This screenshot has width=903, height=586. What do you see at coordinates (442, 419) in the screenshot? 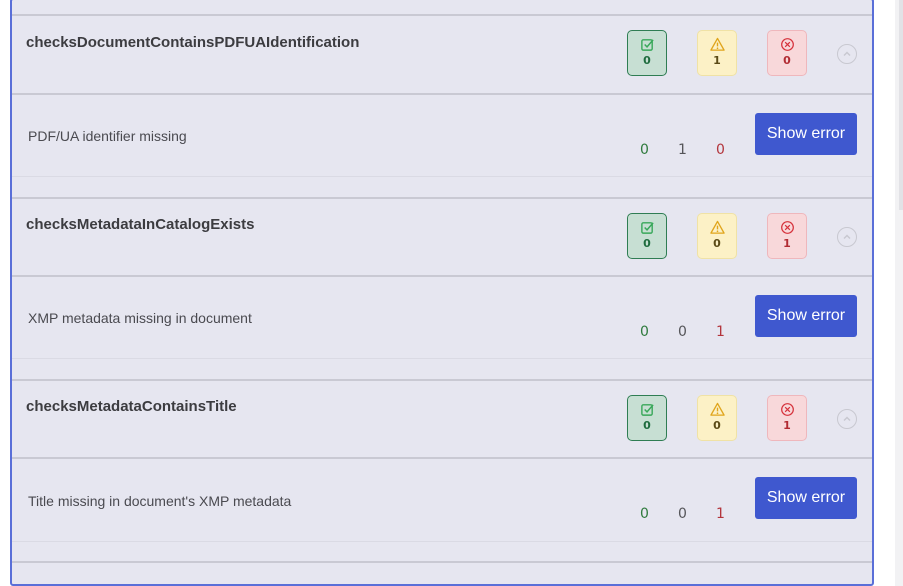
I see `check-header: checksMetadataContainsTitle 0 0 1` at bounding box center [442, 419].